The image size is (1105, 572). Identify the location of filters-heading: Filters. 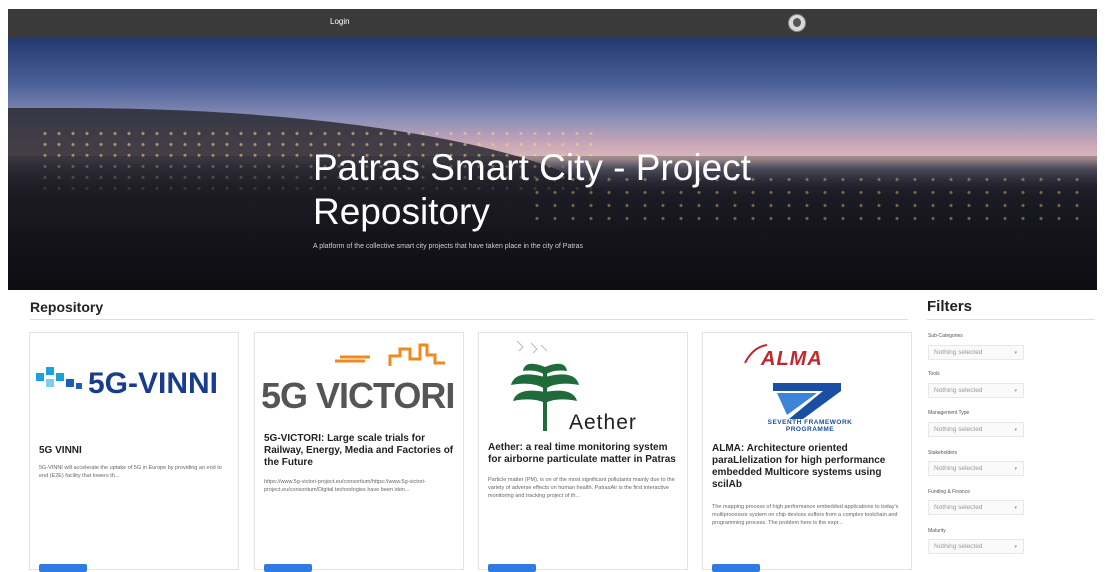
(950, 306).